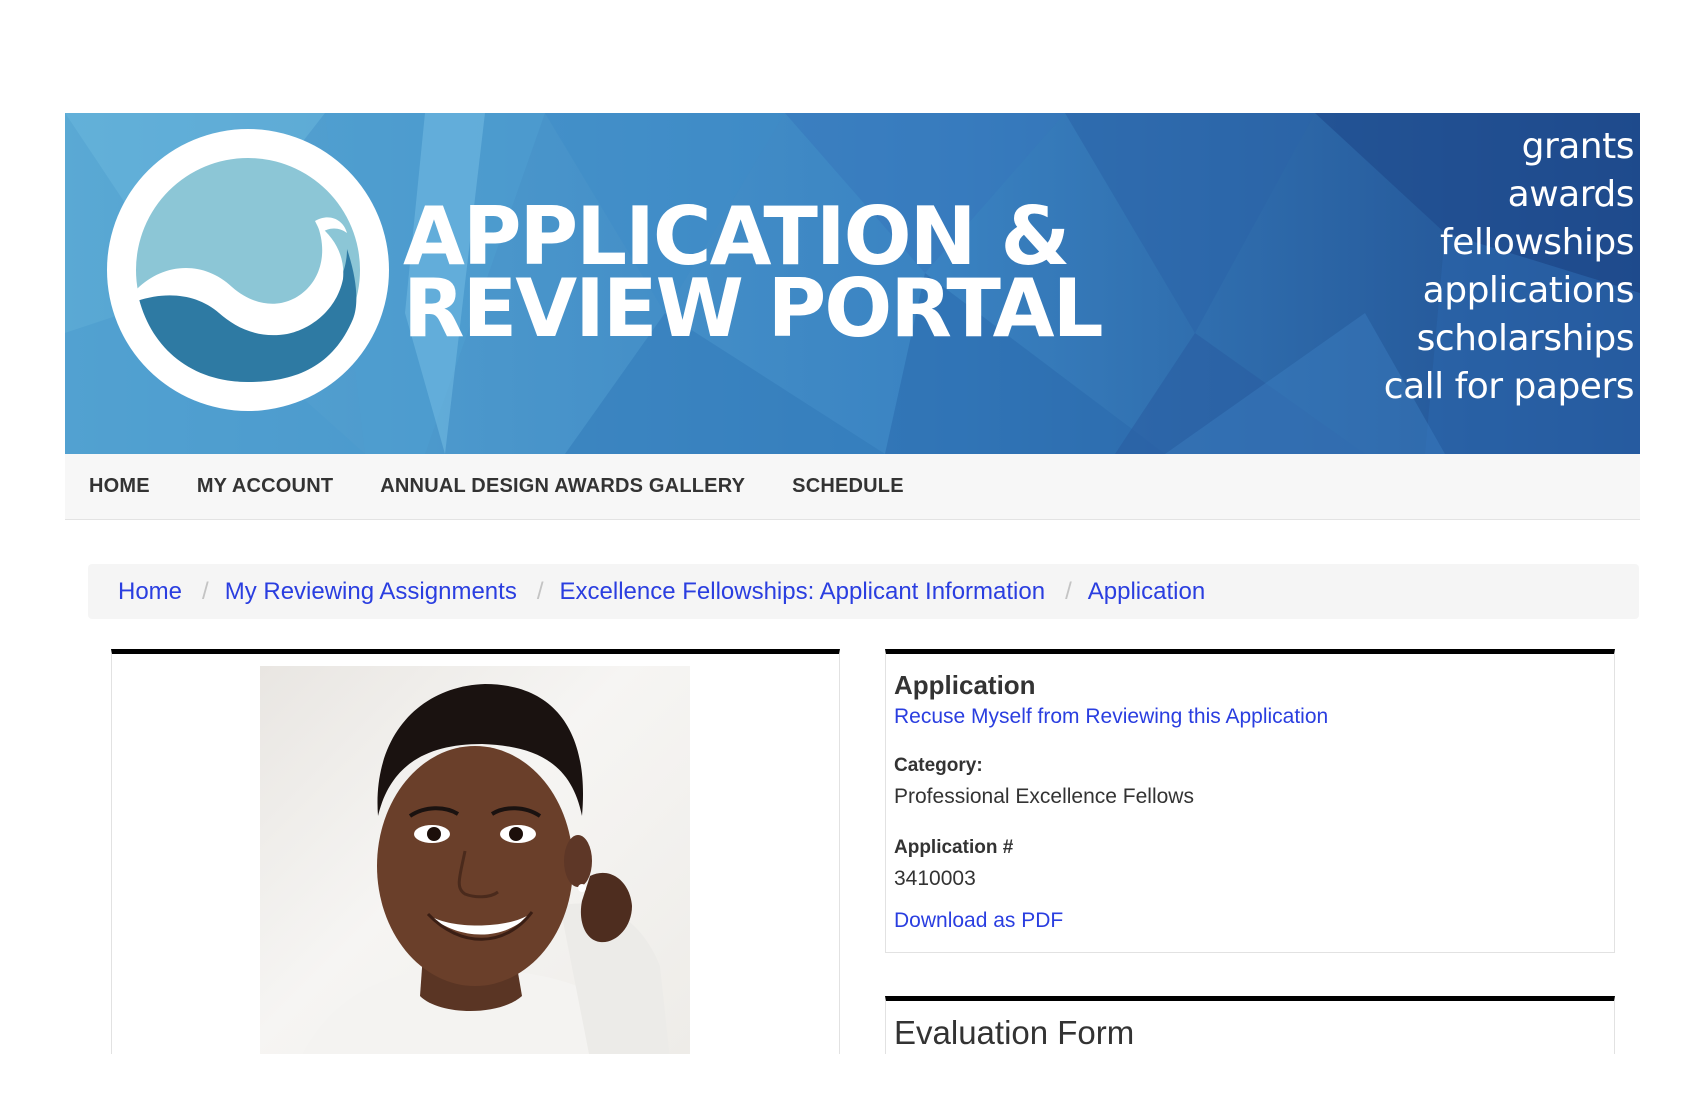 The width and height of the screenshot is (1694, 1114). What do you see at coordinates (935, 878) in the screenshot?
I see `application-number-value: 3410003` at bounding box center [935, 878].